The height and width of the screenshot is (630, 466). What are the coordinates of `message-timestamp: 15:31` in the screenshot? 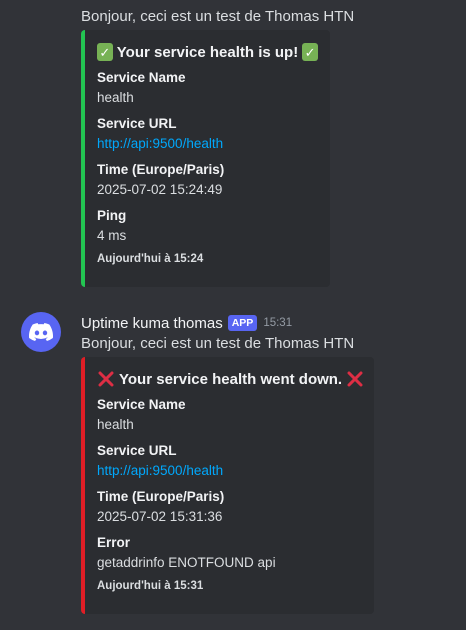 It's located at (278, 323).